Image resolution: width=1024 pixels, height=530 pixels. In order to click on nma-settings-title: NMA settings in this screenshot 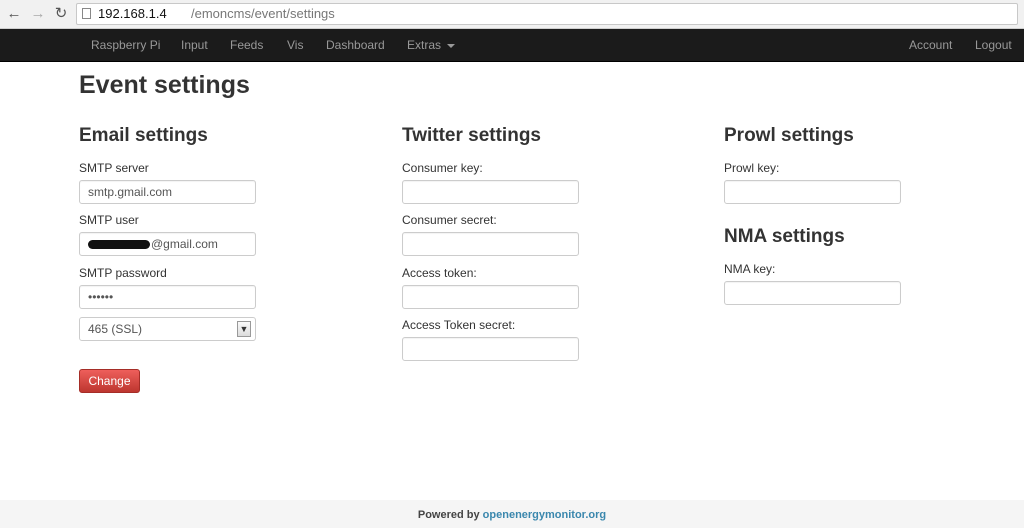, I will do `click(784, 236)`.